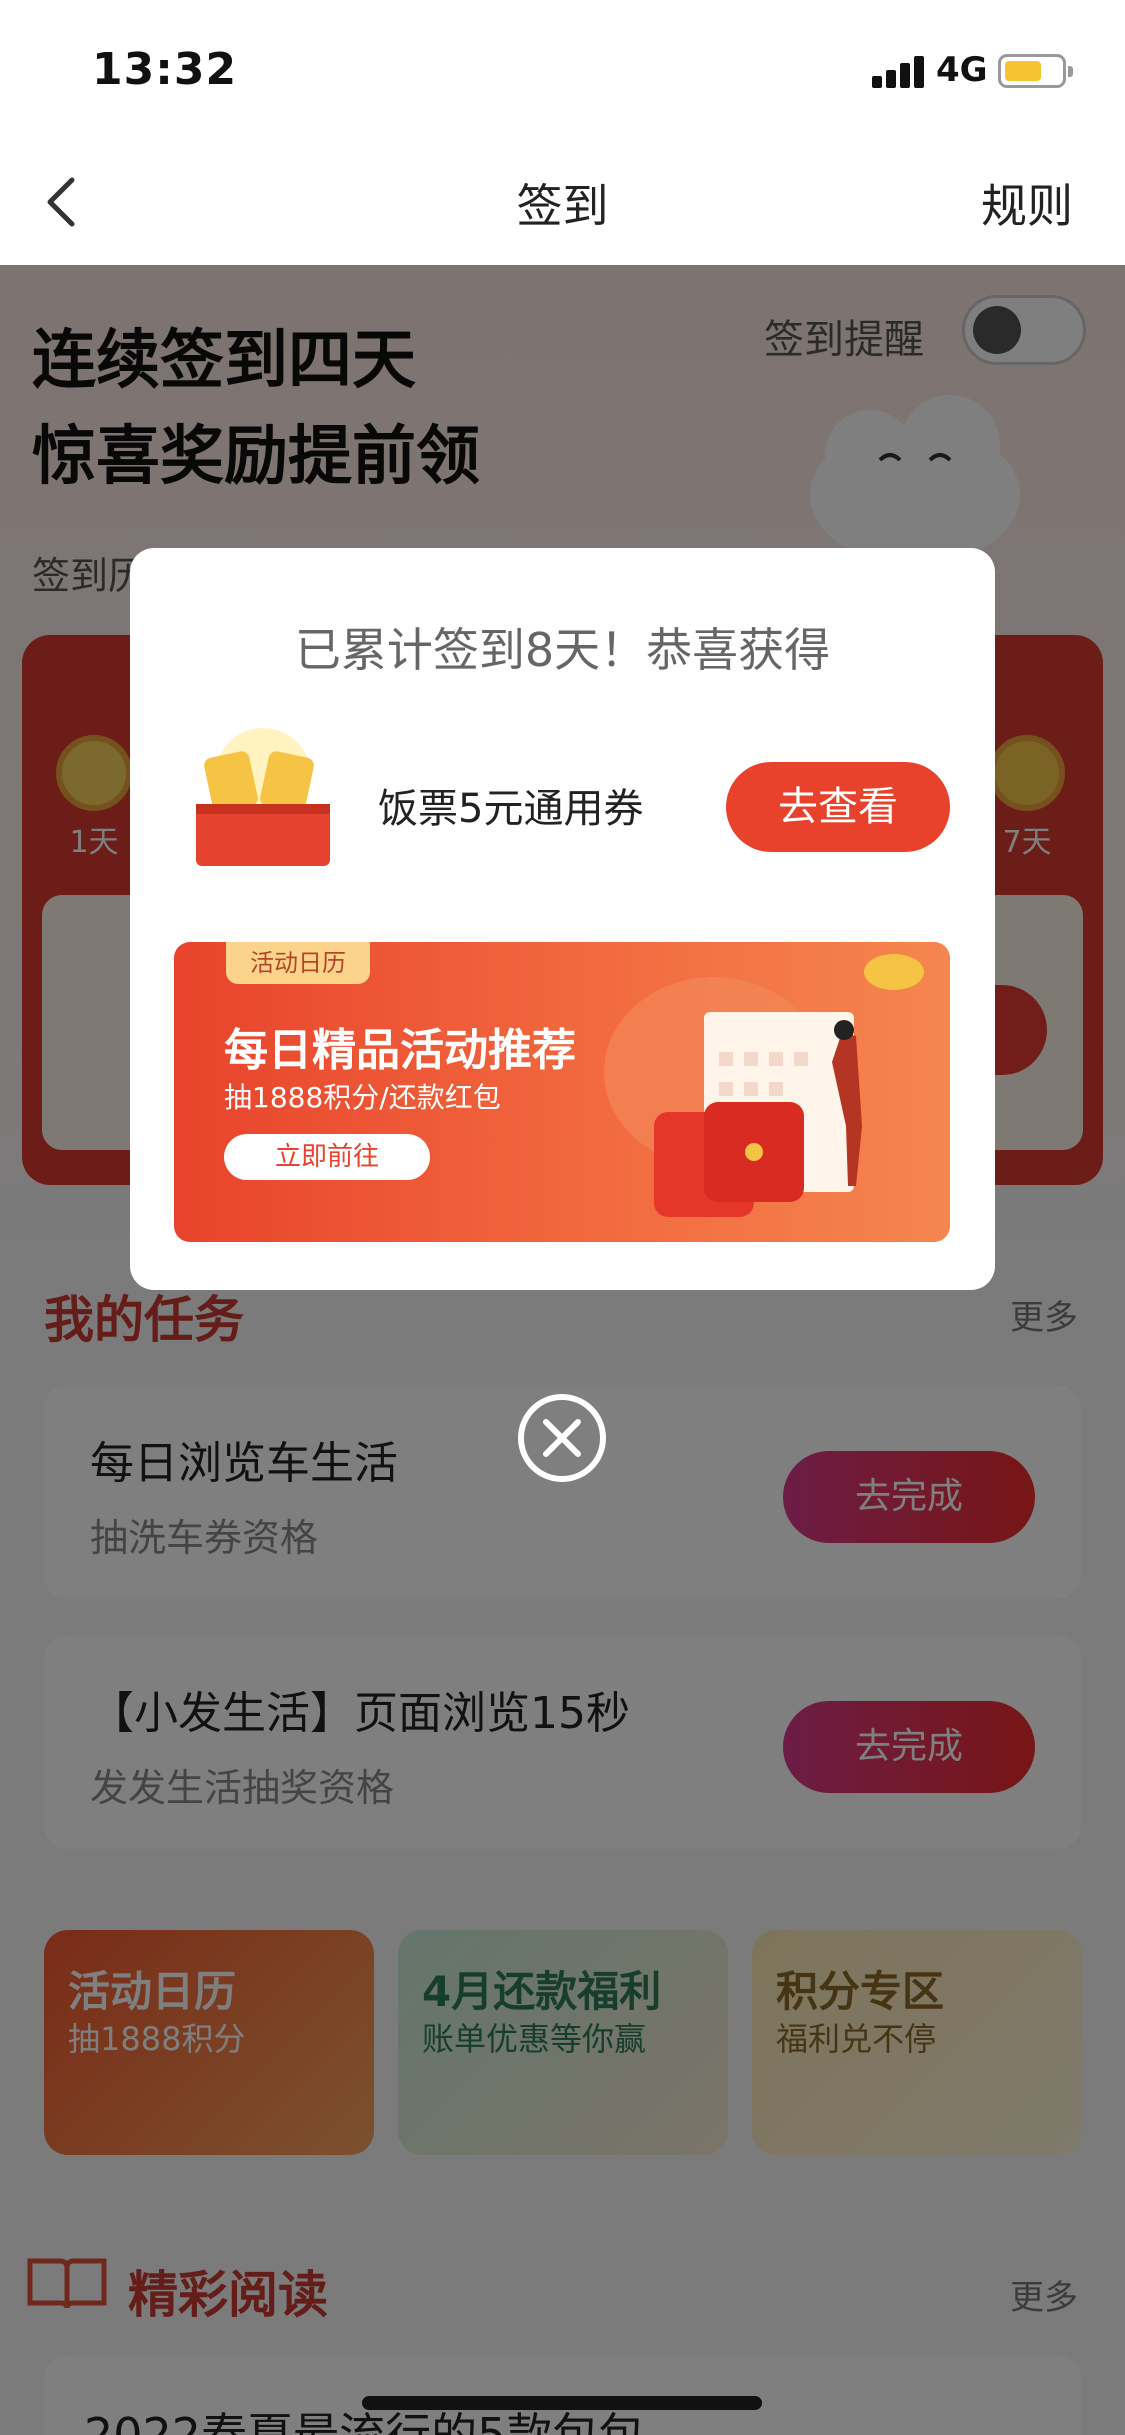 Image resolution: width=1125 pixels, height=2435 pixels. What do you see at coordinates (562, 1092) in the screenshot?
I see `activity-banner: 活动日历 每日精品活动推荐 抽1888积分/还款红包 立即前往` at bounding box center [562, 1092].